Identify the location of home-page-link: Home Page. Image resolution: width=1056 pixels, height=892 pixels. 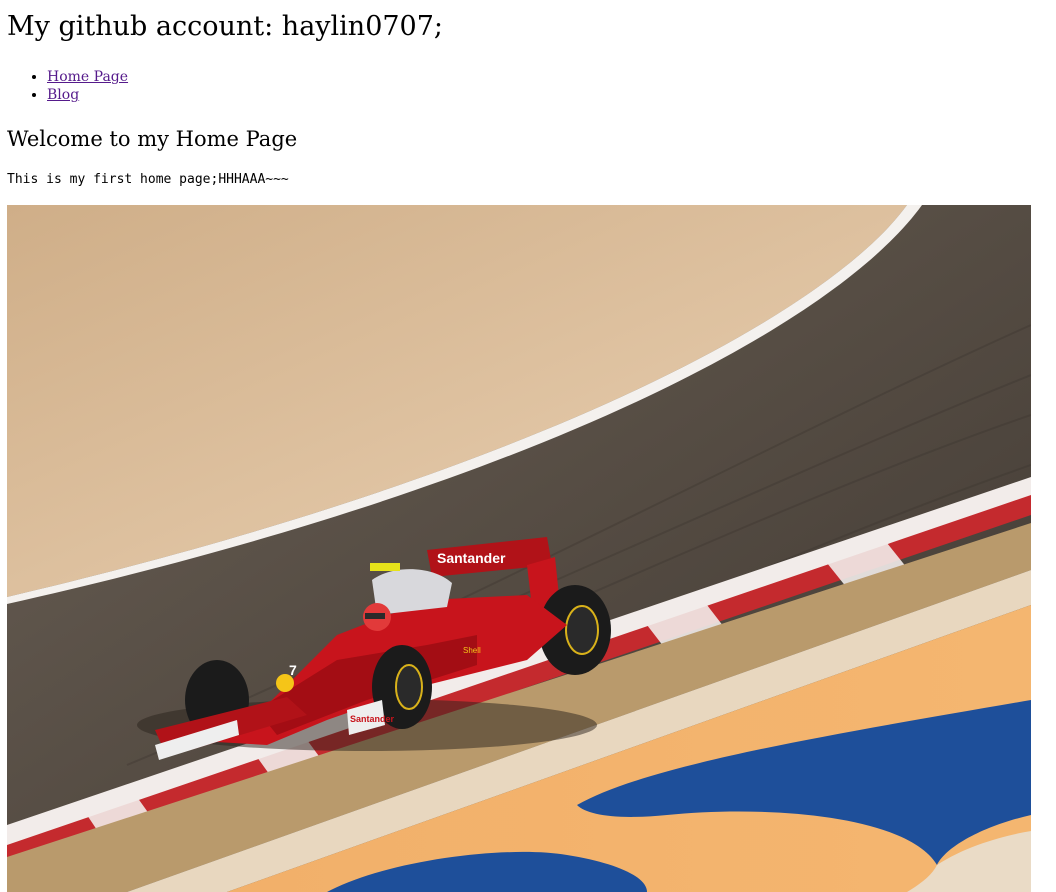
(87, 77).